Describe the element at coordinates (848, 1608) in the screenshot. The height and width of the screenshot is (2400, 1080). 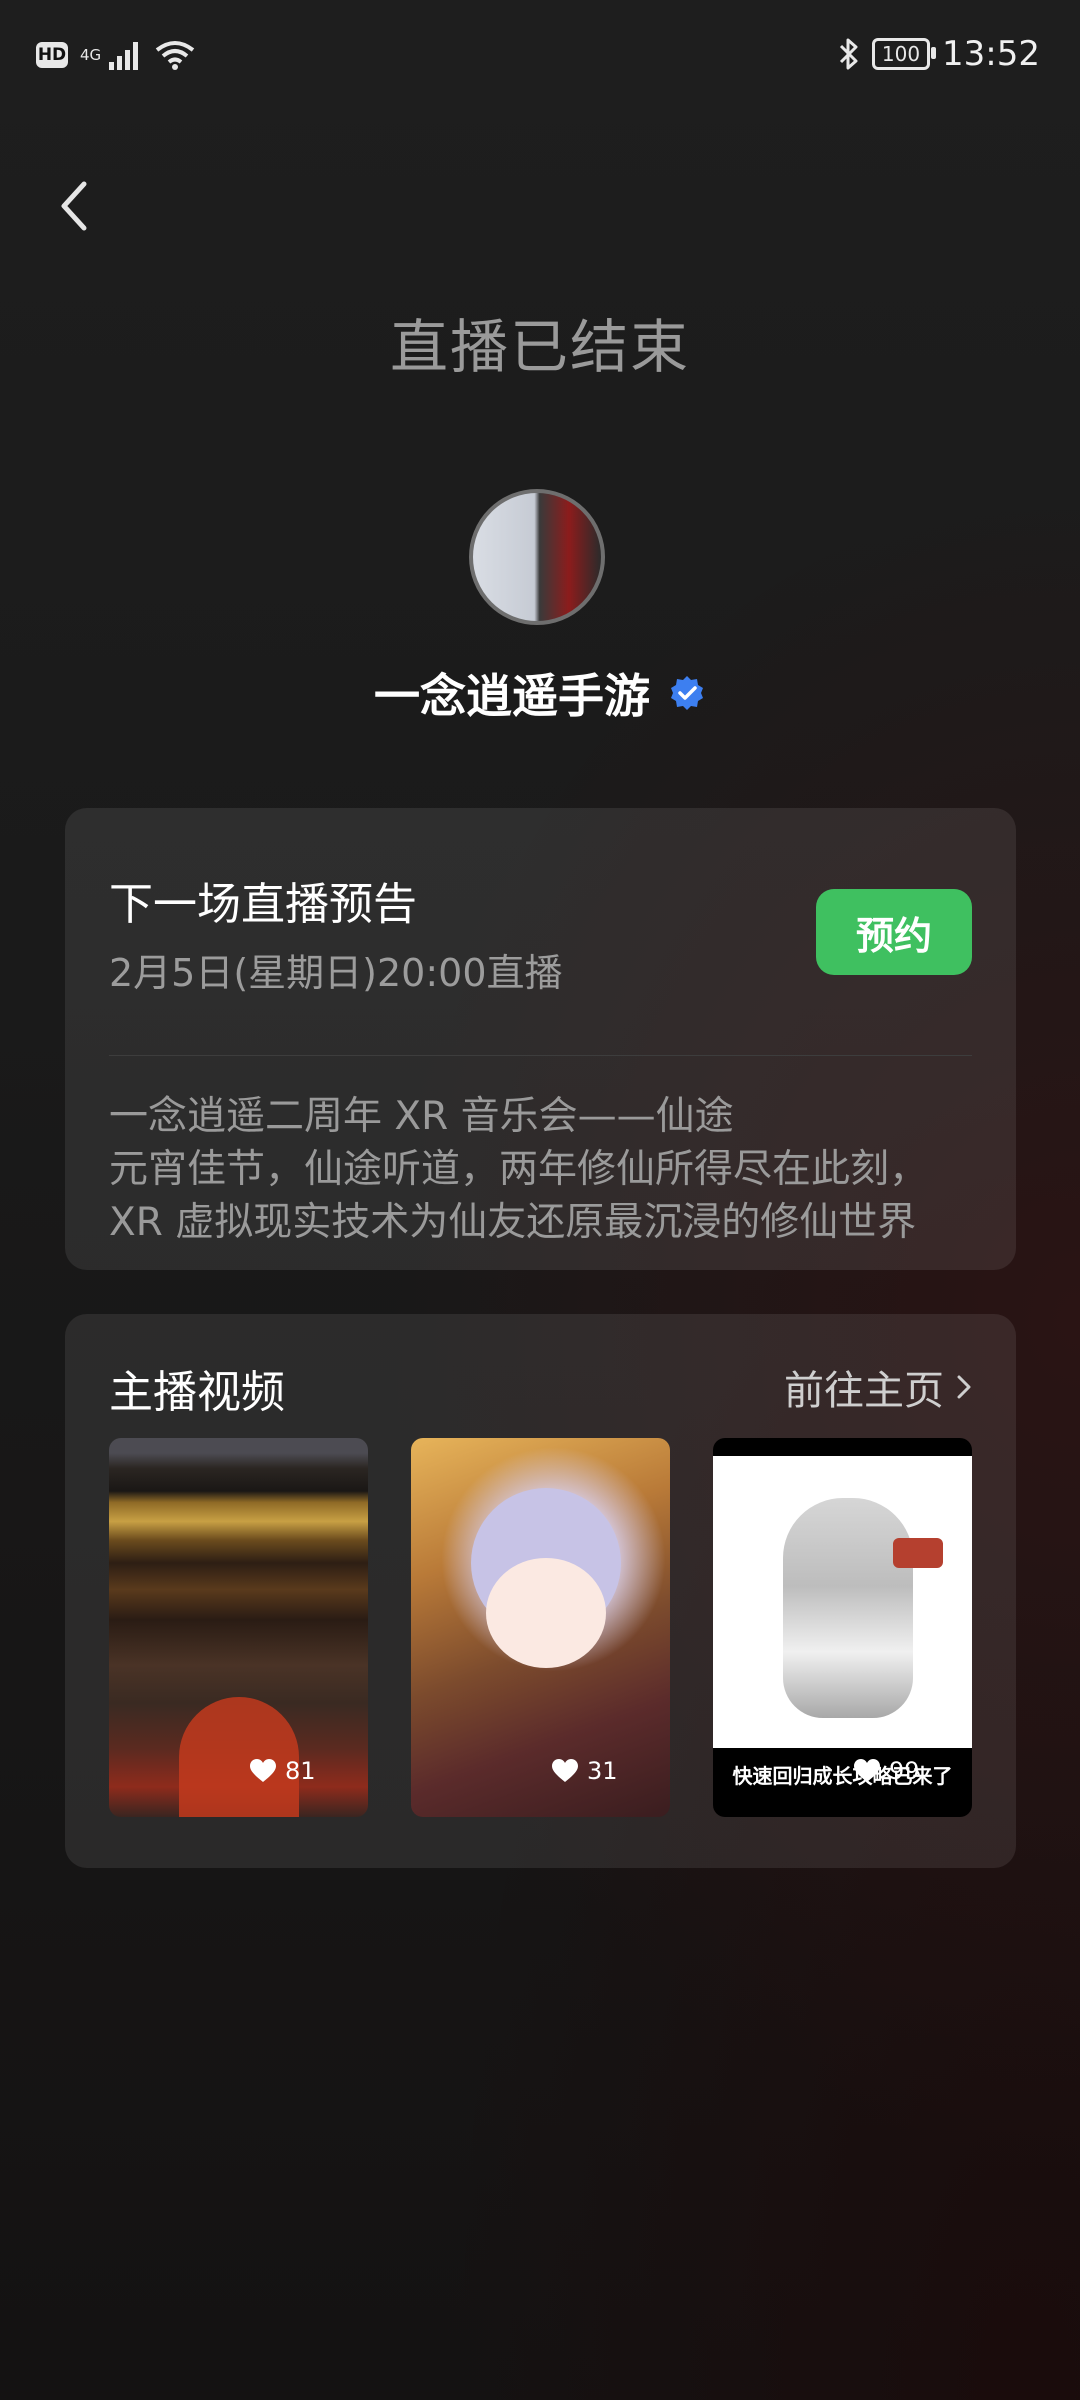
I see `thumbnail-character` at that location.